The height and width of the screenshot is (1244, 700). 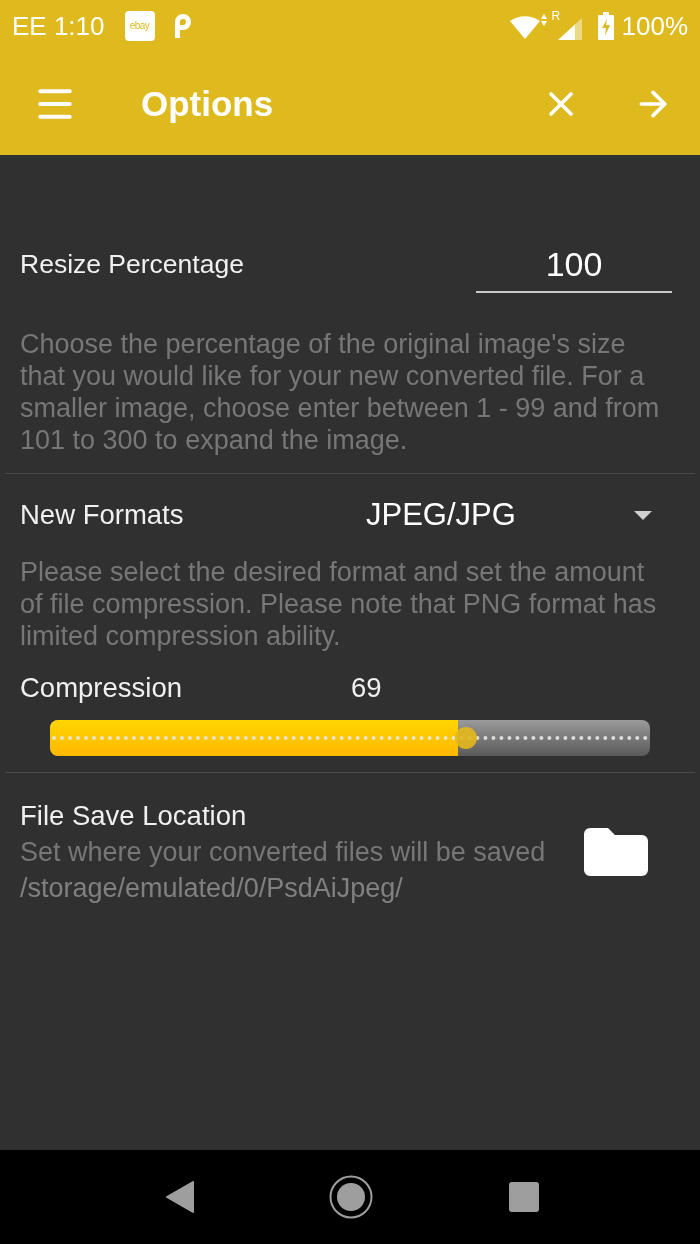 I want to click on roaming-indicator: R, so click(x=556, y=16).